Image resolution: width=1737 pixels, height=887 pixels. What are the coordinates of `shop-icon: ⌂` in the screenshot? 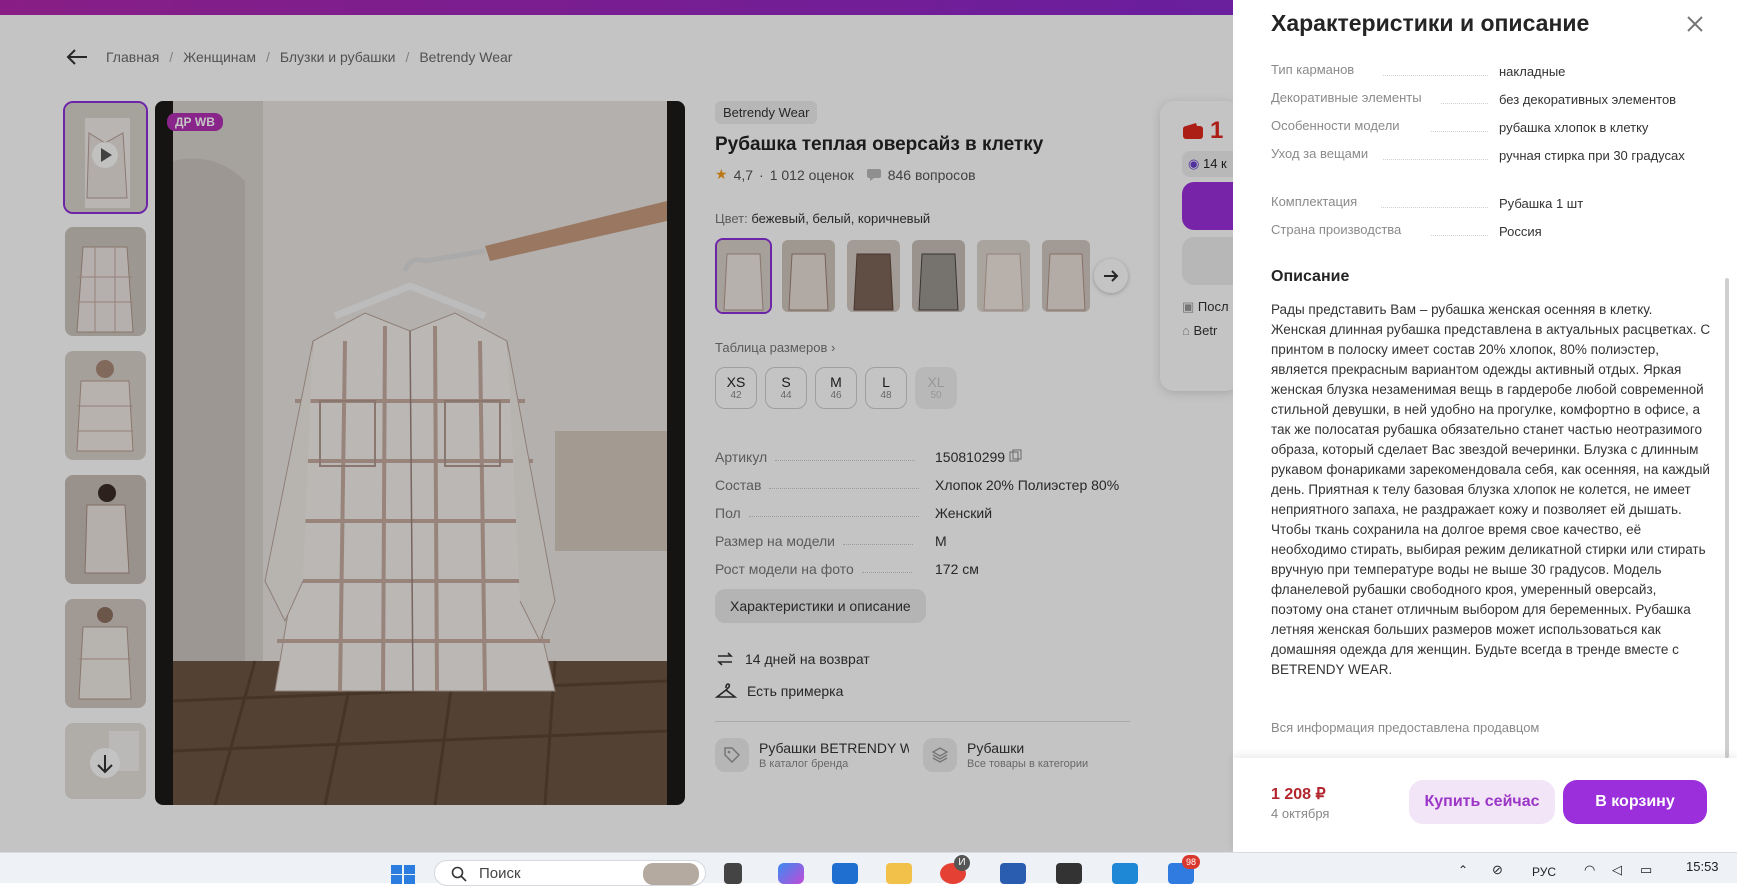 It's located at (1186, 330).